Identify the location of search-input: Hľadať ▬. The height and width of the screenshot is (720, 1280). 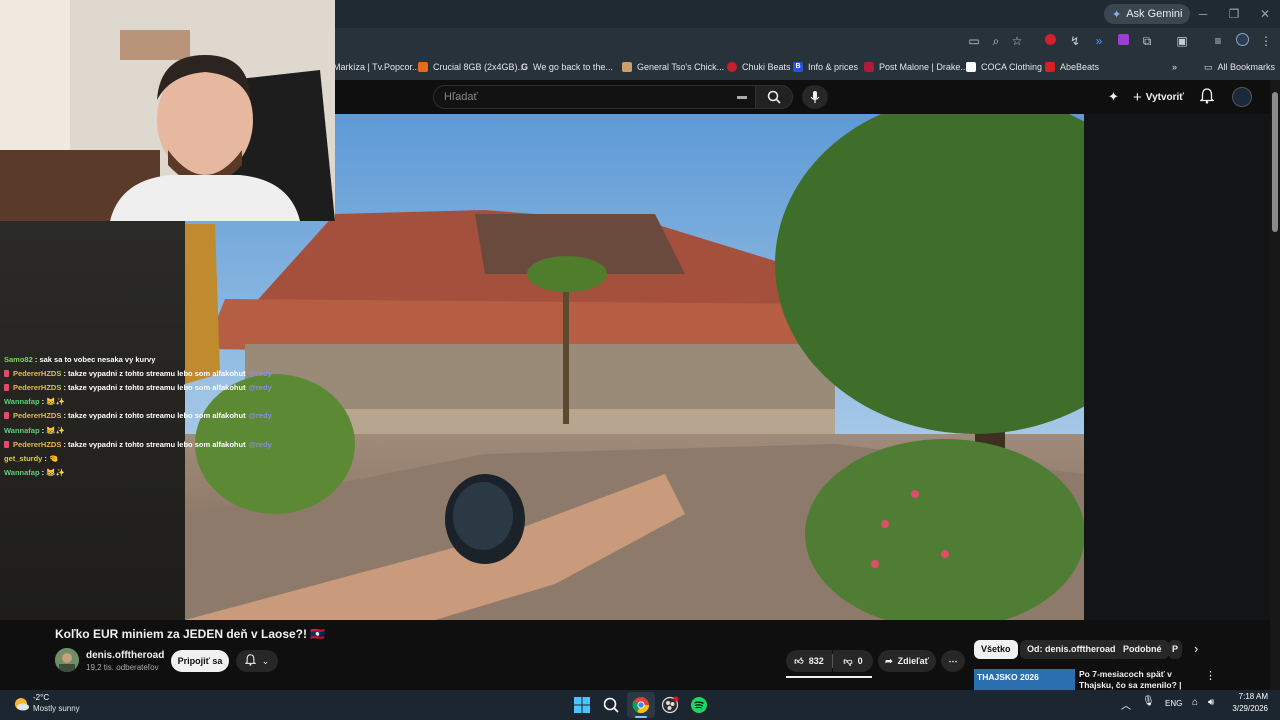
(594, 97).